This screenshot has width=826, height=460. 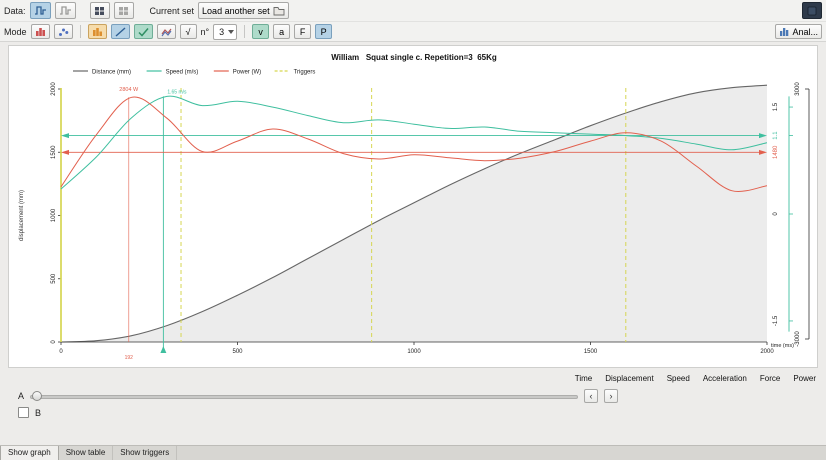 What do you see at coordinates (770, 378) in the screenshot?
I see `column-header-force: Force` at bounding box center [770, 378].